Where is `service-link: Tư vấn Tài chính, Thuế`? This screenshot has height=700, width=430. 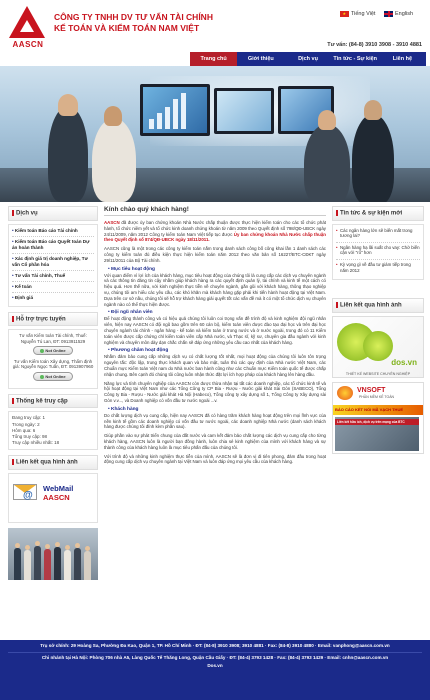 service-link: Tư vấn Tài chính, Thuế is located at coordinates (53, 276).